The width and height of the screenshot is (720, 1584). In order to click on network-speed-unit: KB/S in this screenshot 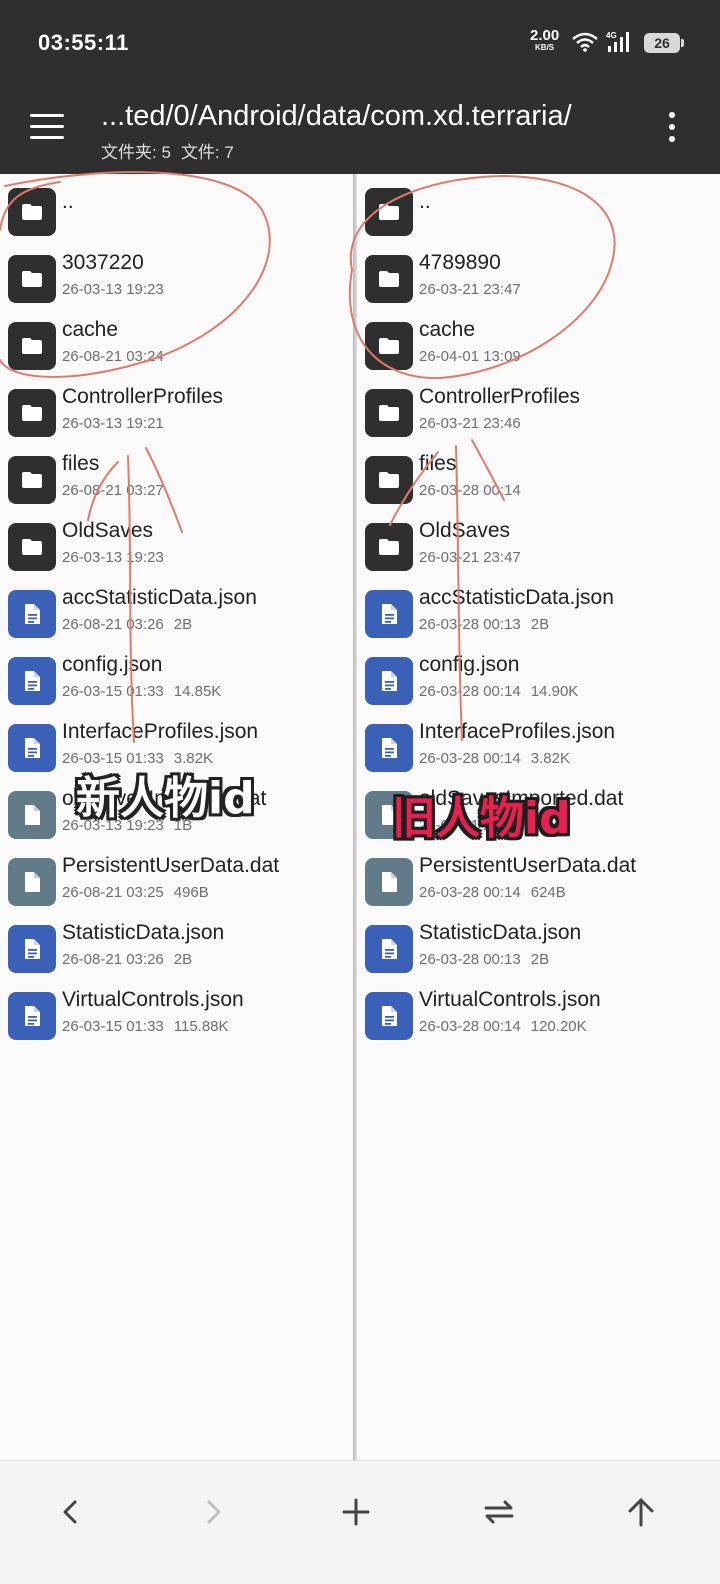, I will do `click(545, 47)`.